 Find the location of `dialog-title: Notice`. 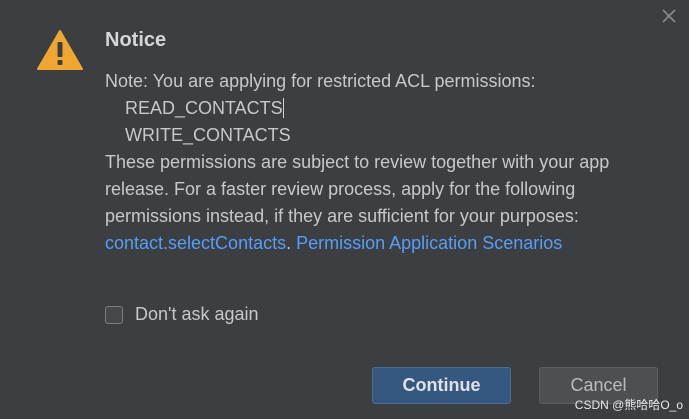

dialog-title: Notice is located at coordinates (136, 40).